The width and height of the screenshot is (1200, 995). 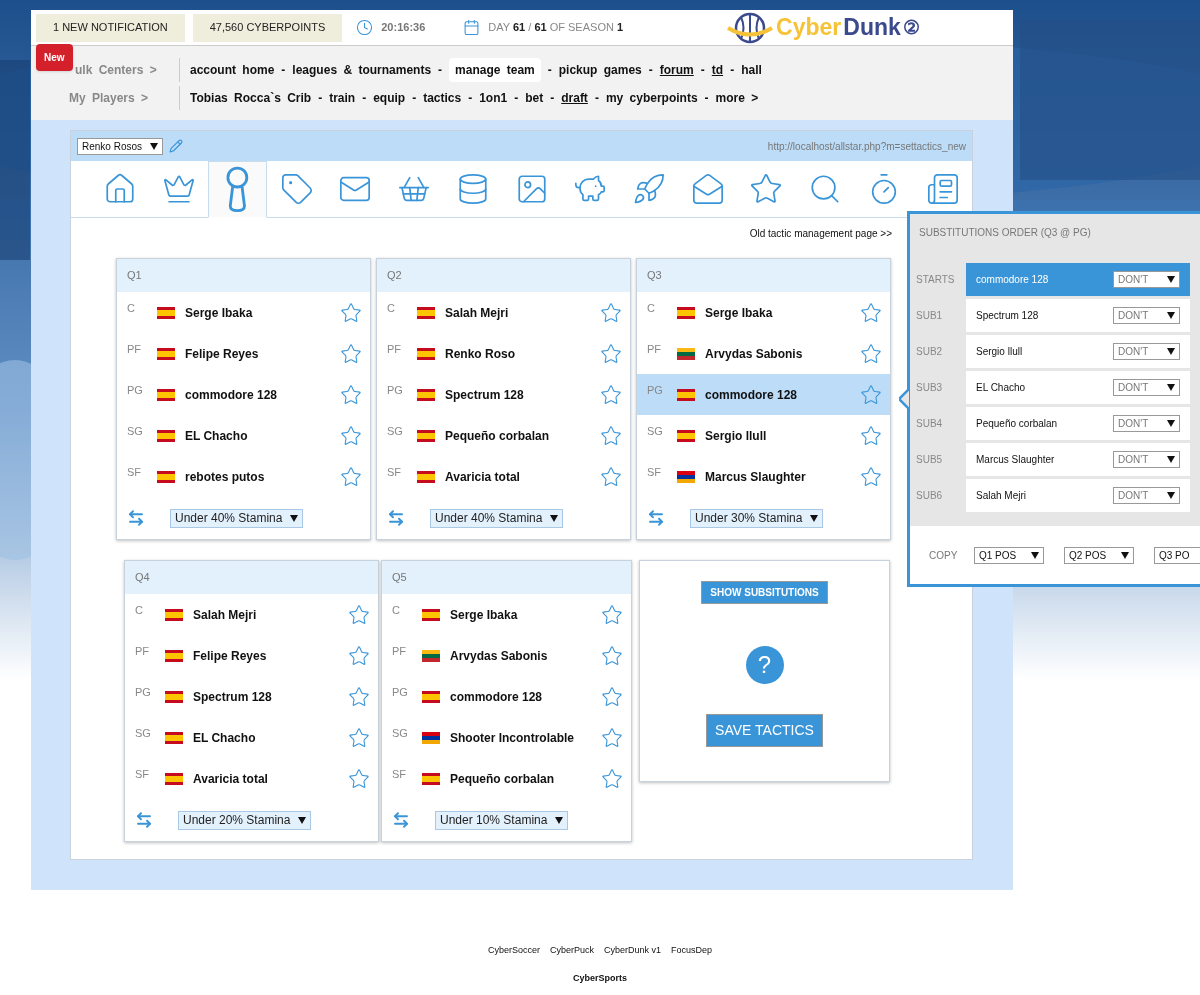 What do you see at coordinates (763, 435) in the screenshot?
I see `player-row: SG Sergio llull` at bounding box center [763, 435].